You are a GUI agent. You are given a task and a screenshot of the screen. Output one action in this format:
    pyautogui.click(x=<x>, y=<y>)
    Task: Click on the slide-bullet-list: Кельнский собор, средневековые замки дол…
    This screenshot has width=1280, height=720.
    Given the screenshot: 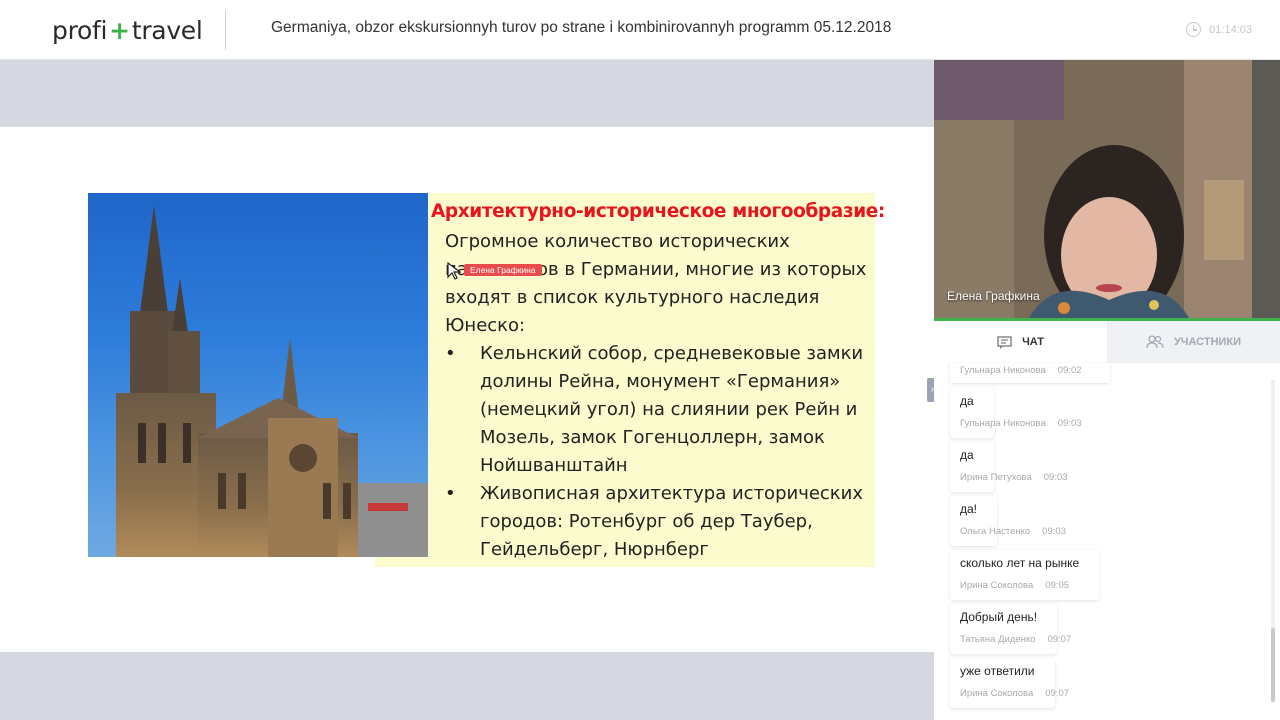 What is the action you would take?
    pyautogui.click(x=660, y=452)
    